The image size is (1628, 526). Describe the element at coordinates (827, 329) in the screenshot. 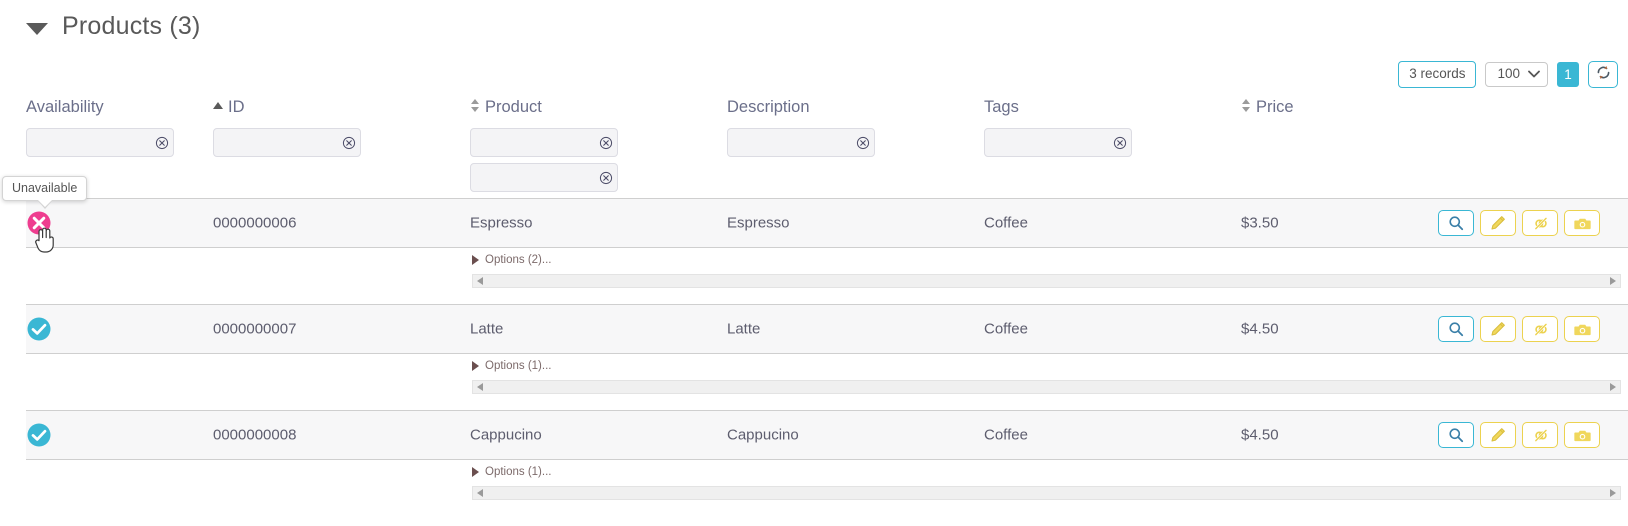

I see `table-row: 0000000007 Latte Latte Coffee $4.50` at that location.